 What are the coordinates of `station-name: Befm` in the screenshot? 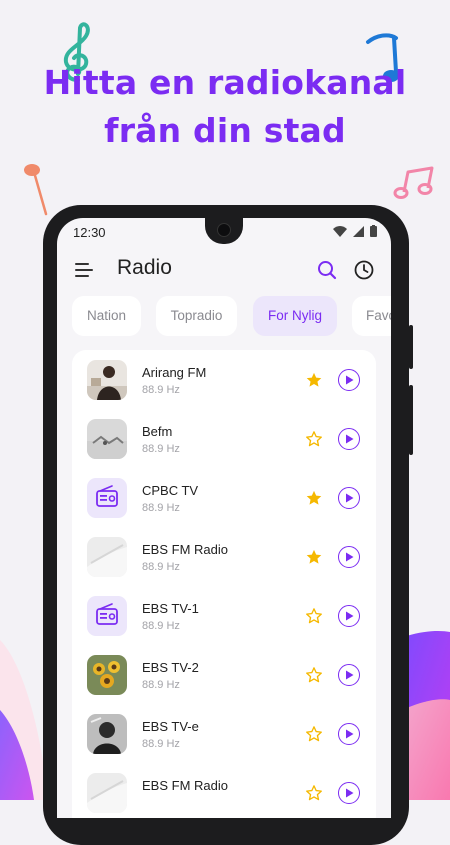 It's located at (157, 431).